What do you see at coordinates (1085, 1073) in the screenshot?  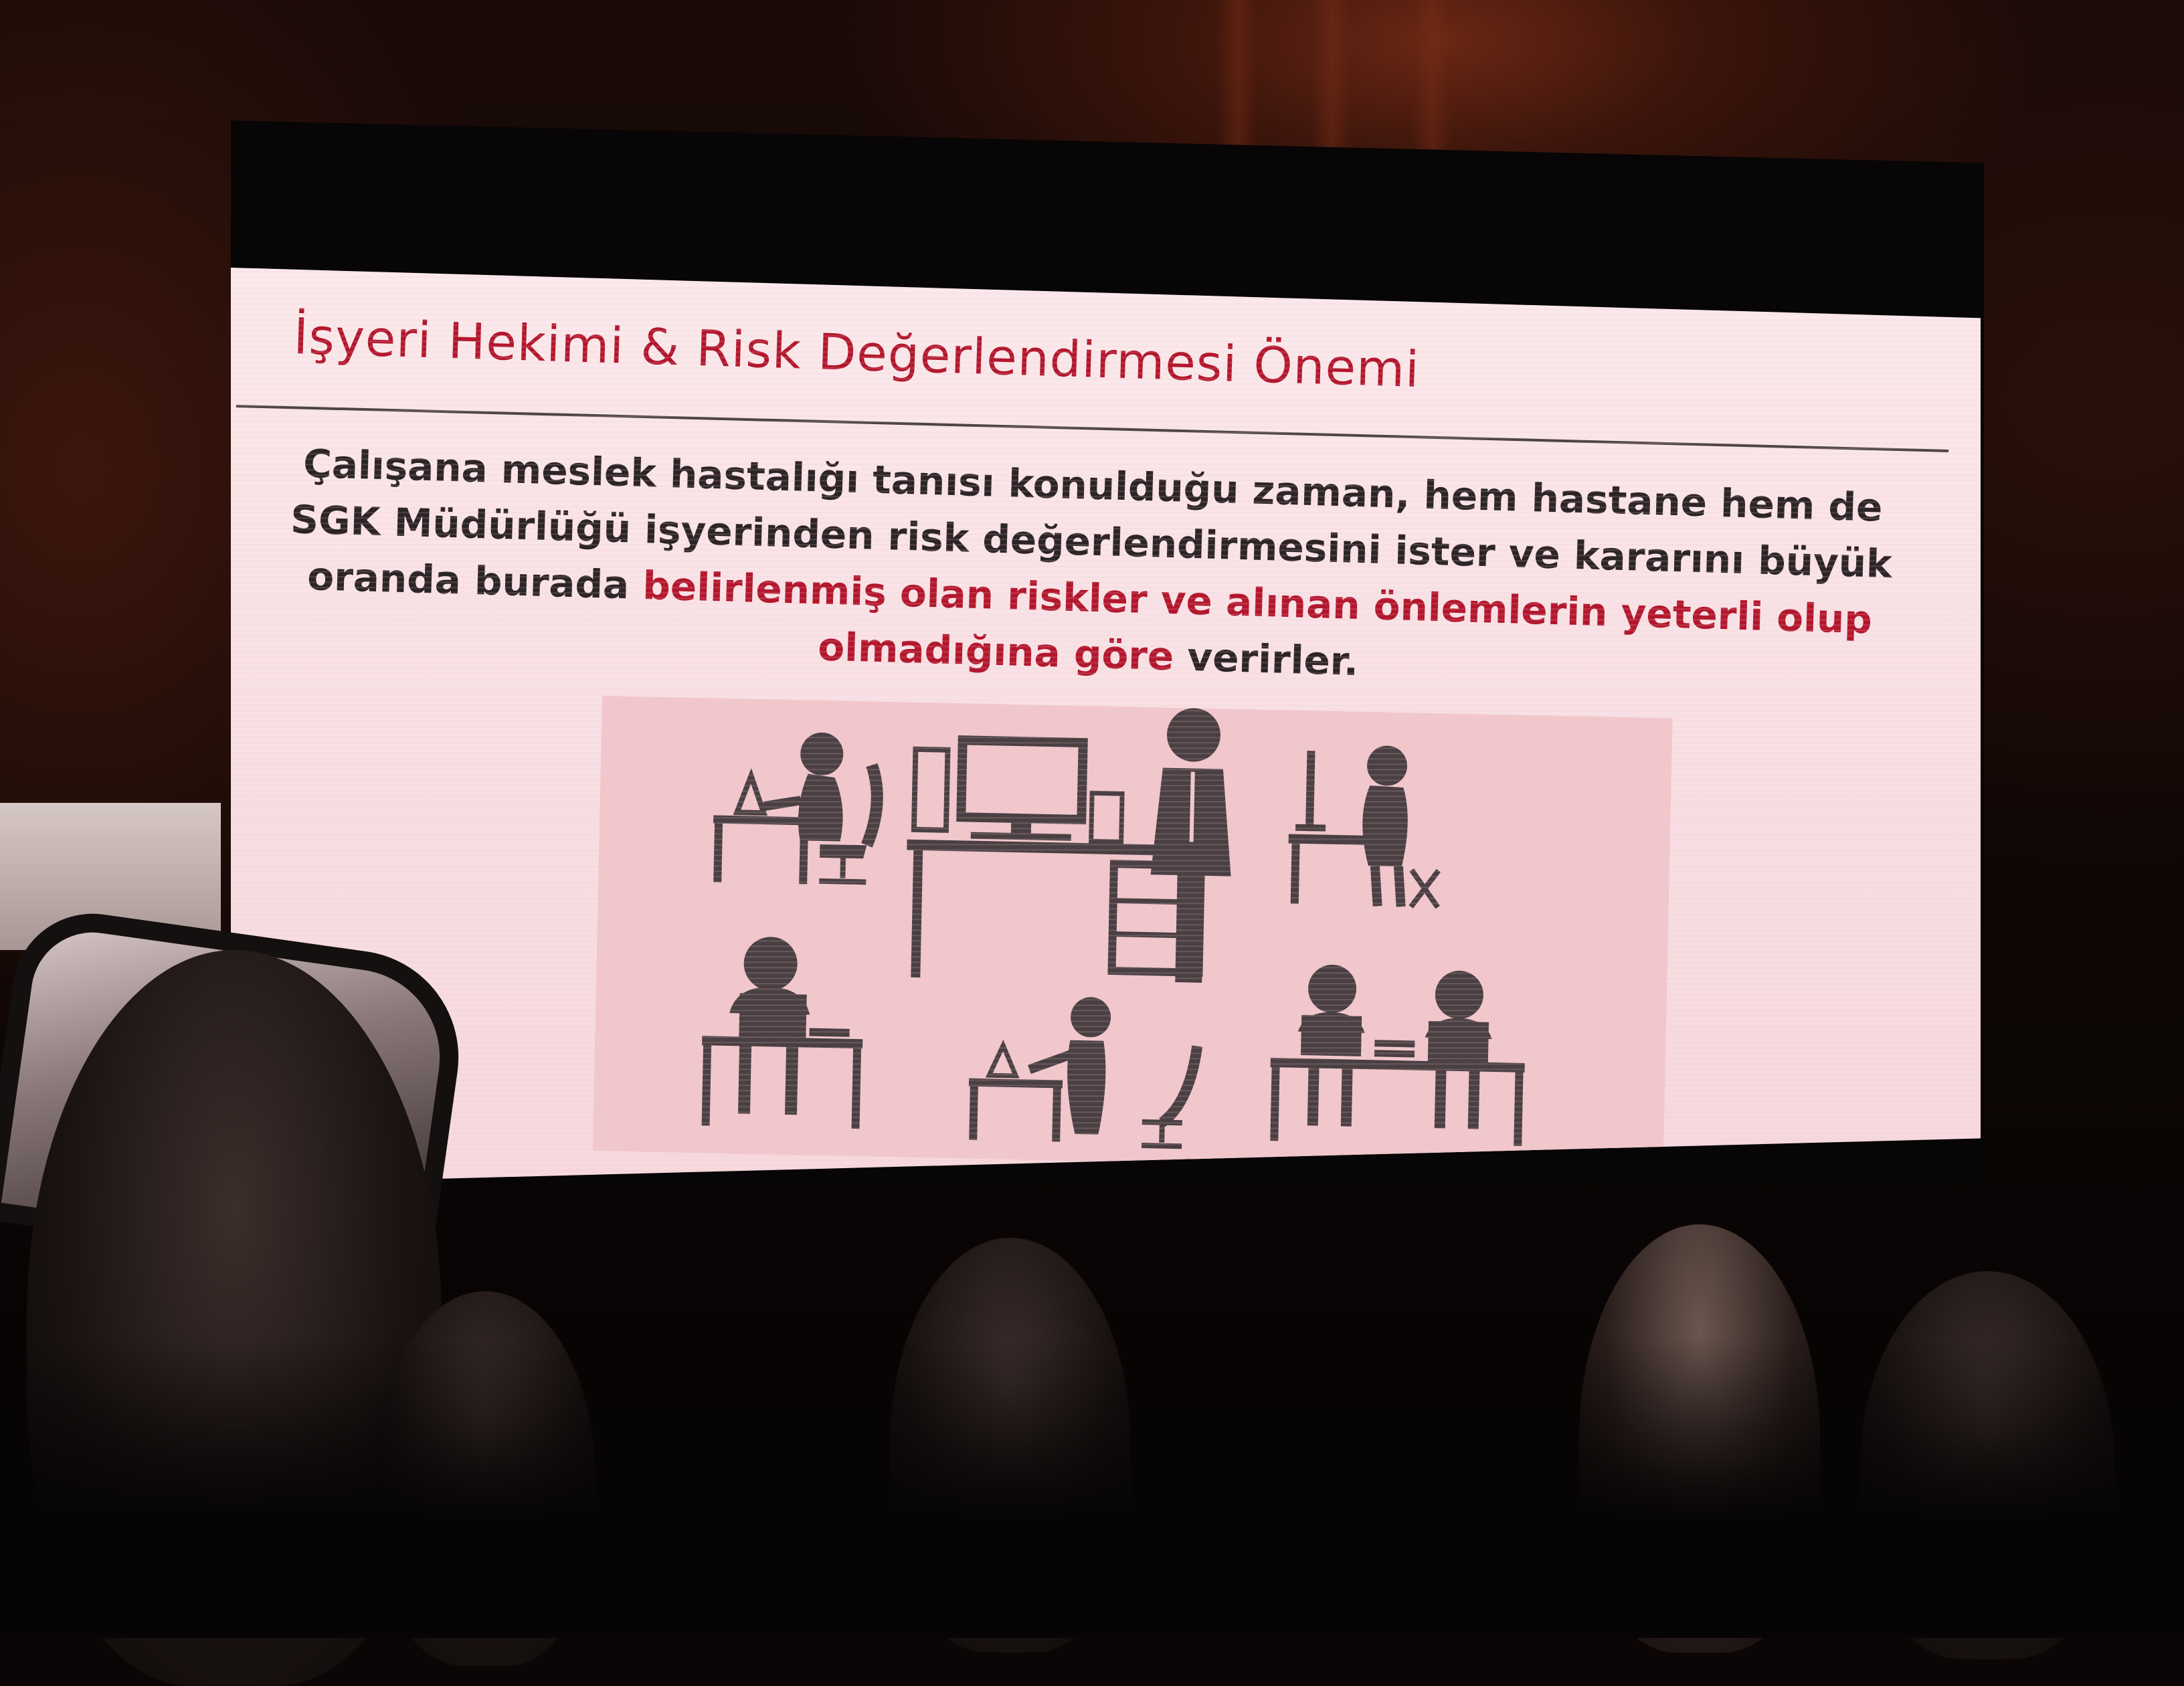 I see `worker-standing-laptop-icon` at bounding box center [1085, 1073].